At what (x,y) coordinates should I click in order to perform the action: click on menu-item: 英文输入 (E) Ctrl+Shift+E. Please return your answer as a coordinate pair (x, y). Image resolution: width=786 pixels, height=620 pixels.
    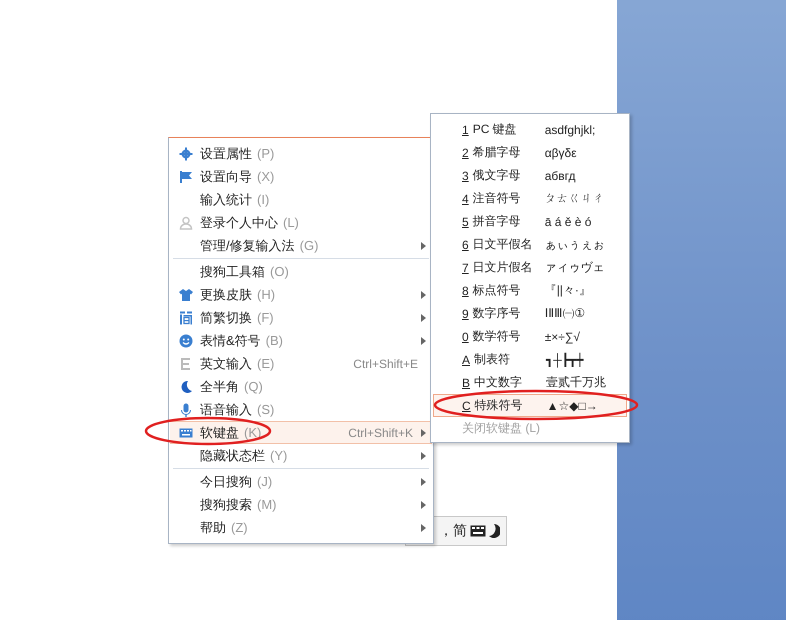
    Looking at the image, I should click on (301, 363).